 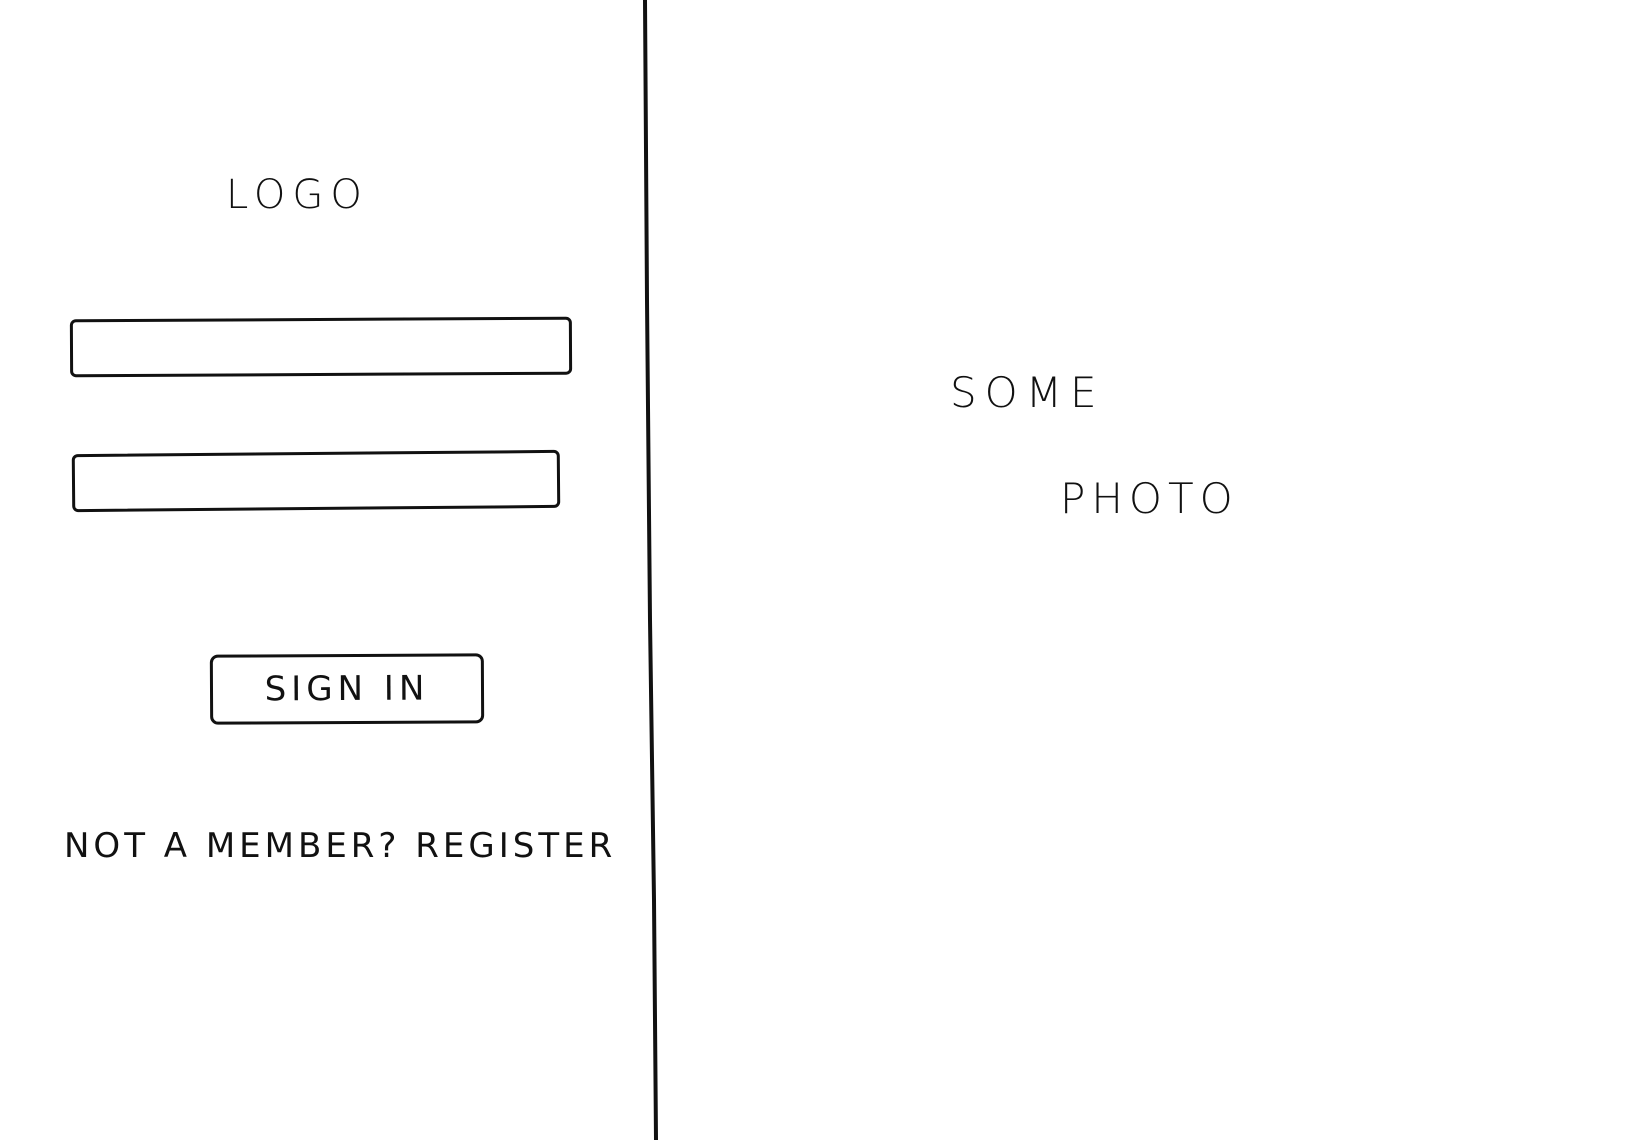 What do you see at coordinates (347, 689) in the screenshot?
I see `sign-in-button: SIGN IN` at bounding box center [347, 689].